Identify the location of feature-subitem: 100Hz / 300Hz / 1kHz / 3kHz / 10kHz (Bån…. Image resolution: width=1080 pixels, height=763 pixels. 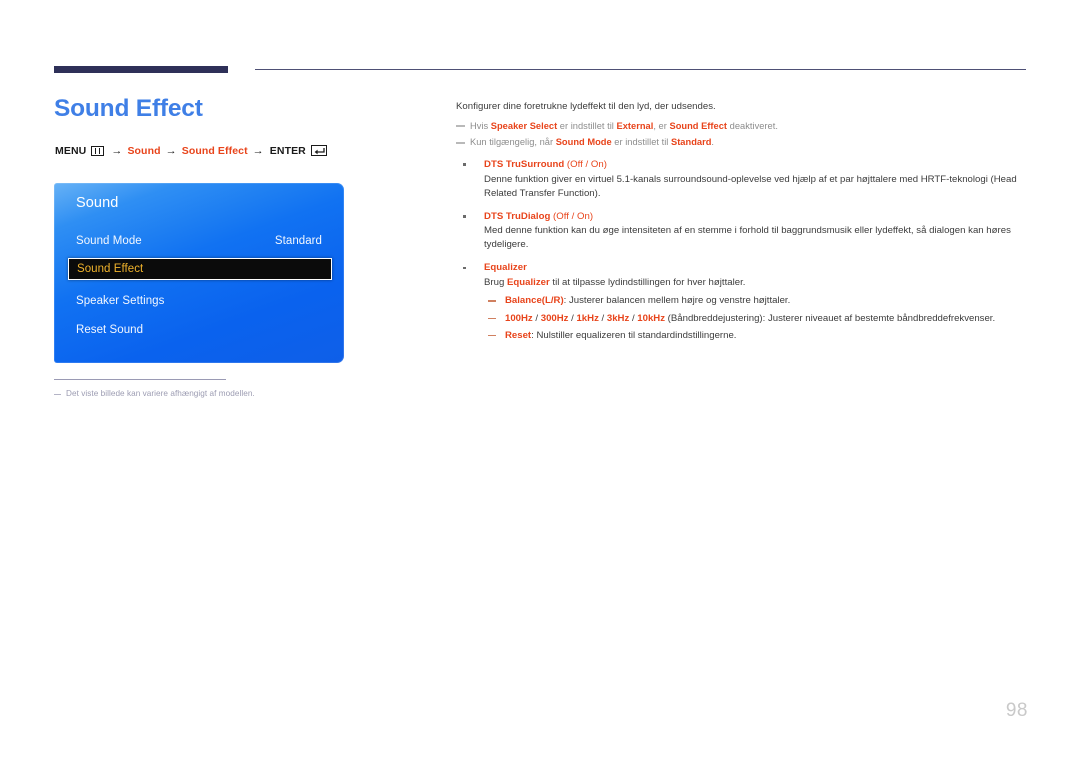
(757, 319).